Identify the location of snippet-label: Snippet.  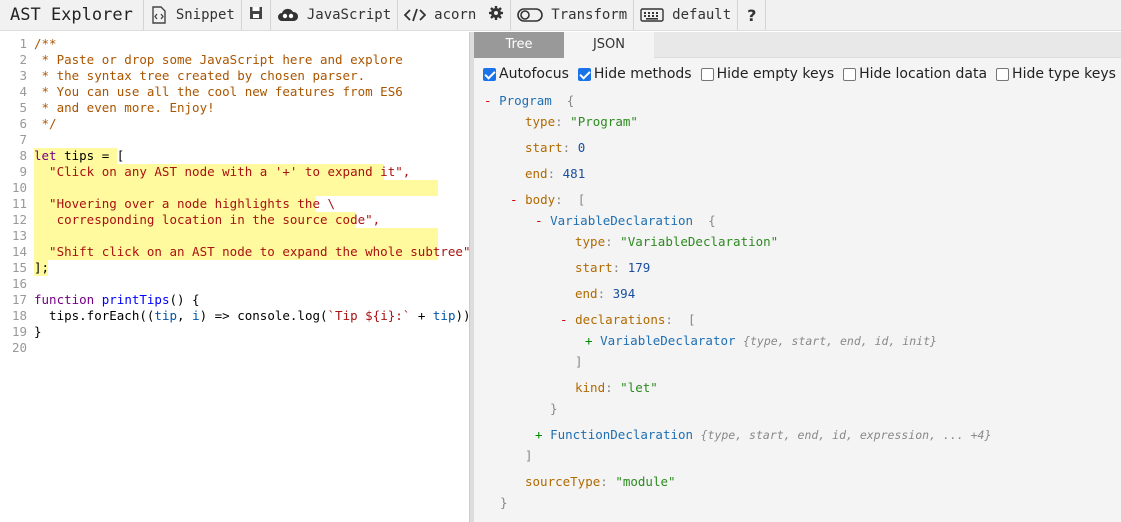
(205, 15).